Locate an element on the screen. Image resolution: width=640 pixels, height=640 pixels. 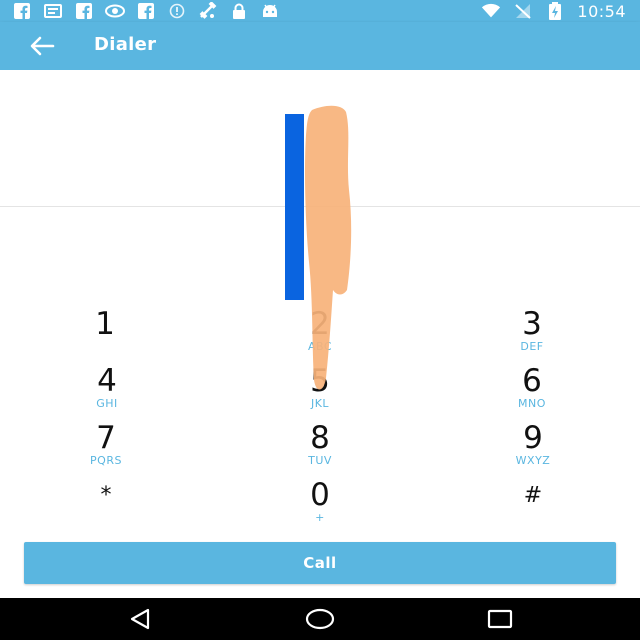
dial-key-digit: # is located at coordinates (533, 495).